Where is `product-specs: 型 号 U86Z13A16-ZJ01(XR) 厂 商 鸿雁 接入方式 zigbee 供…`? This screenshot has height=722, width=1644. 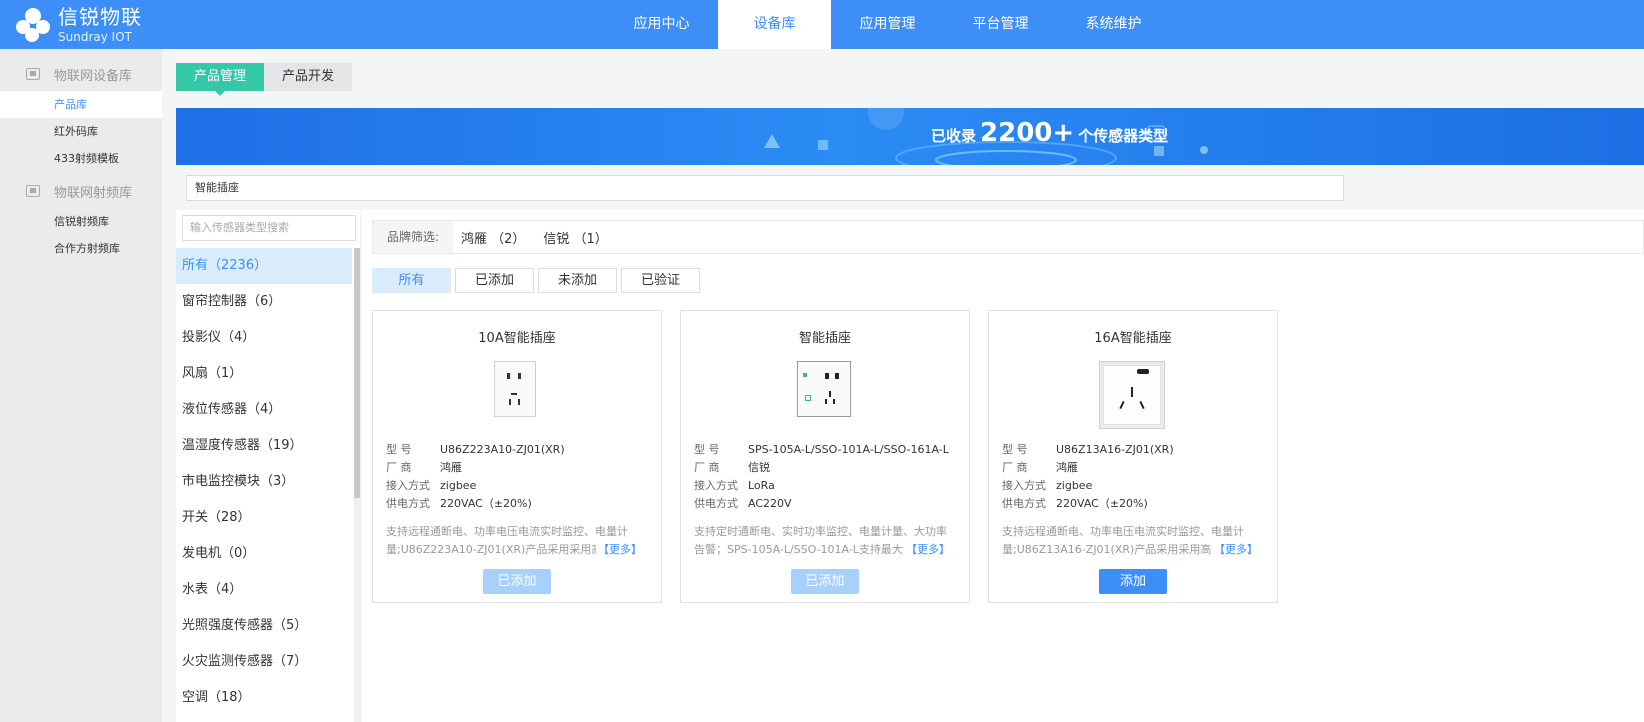
product-specs: 型 号 U86Z13A16-ZJ01(XR) 厂 商 鸿雁 接入方式 zigbee 供… is located at coordinates (1088, 477).